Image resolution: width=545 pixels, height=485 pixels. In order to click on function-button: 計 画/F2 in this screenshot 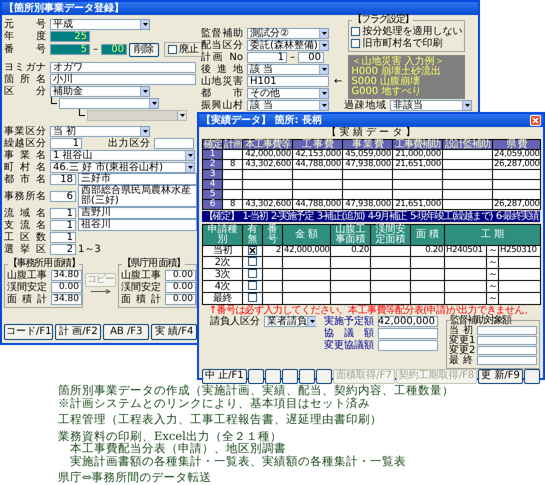, I will do `click(78, 332)`.